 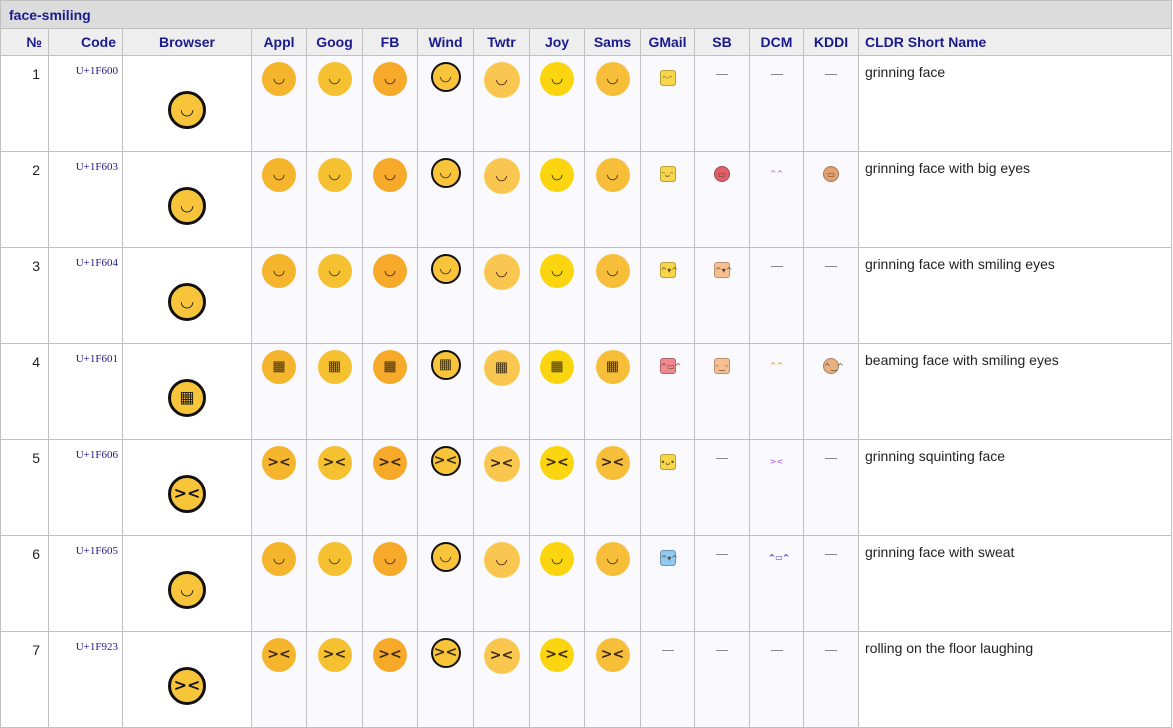 What do you see at coordinates (85, 391) in the screenshot?
I see `code-link: U+1F601` at bounding box center [85, 391].